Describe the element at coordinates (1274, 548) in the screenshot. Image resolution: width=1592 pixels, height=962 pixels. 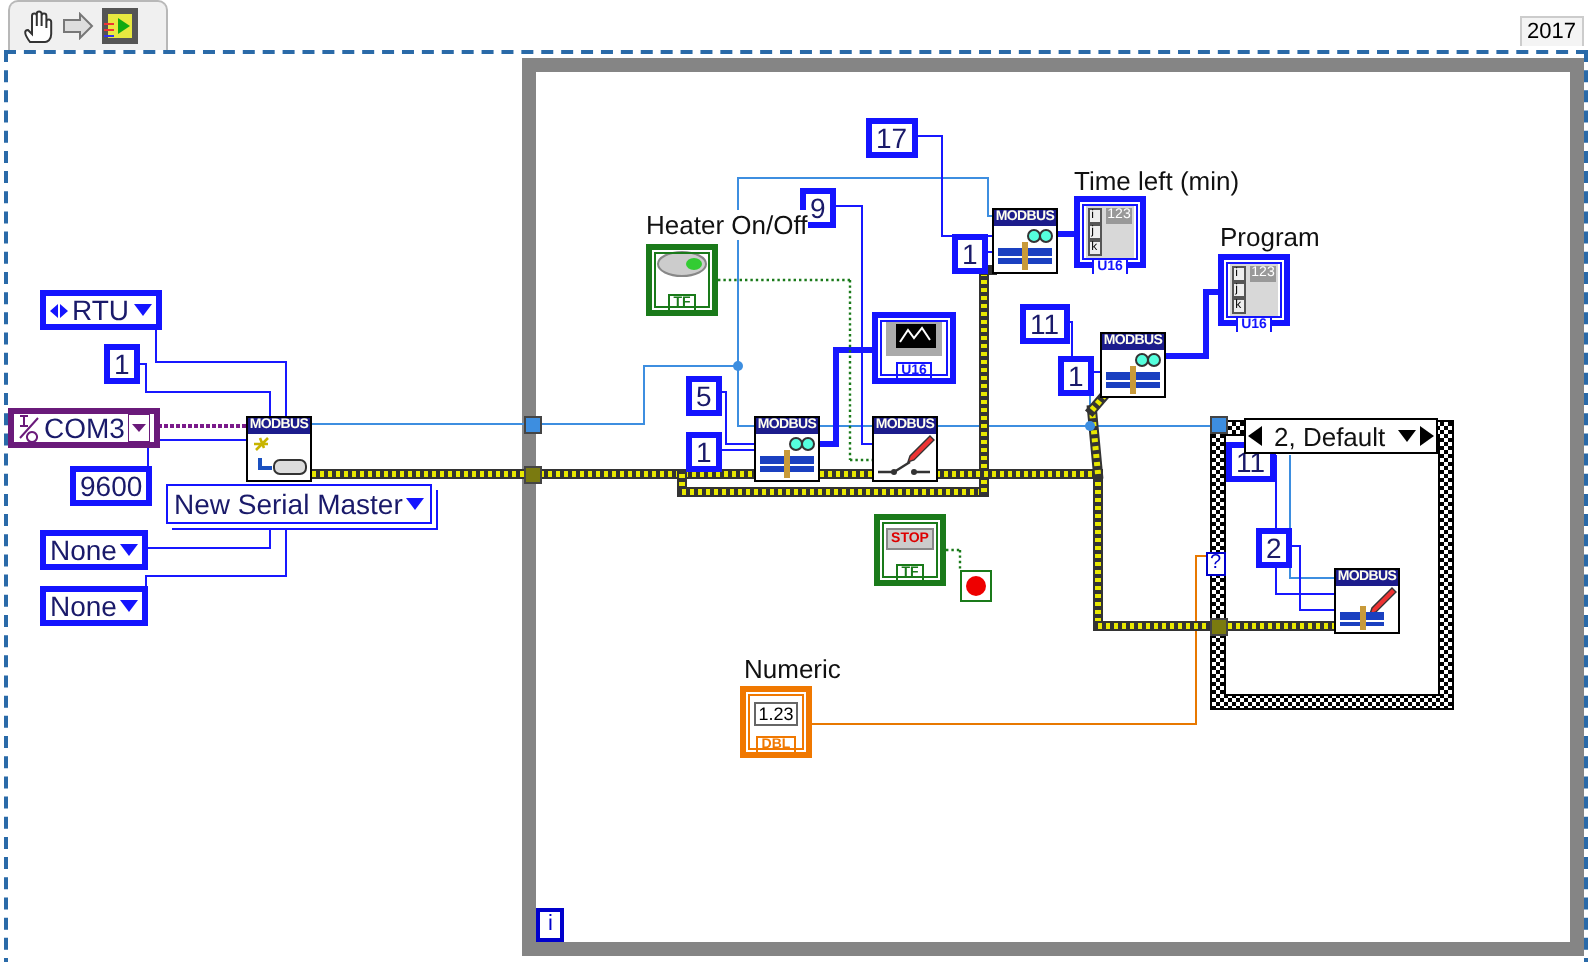
I see `numeric-constant: 2` at that location.